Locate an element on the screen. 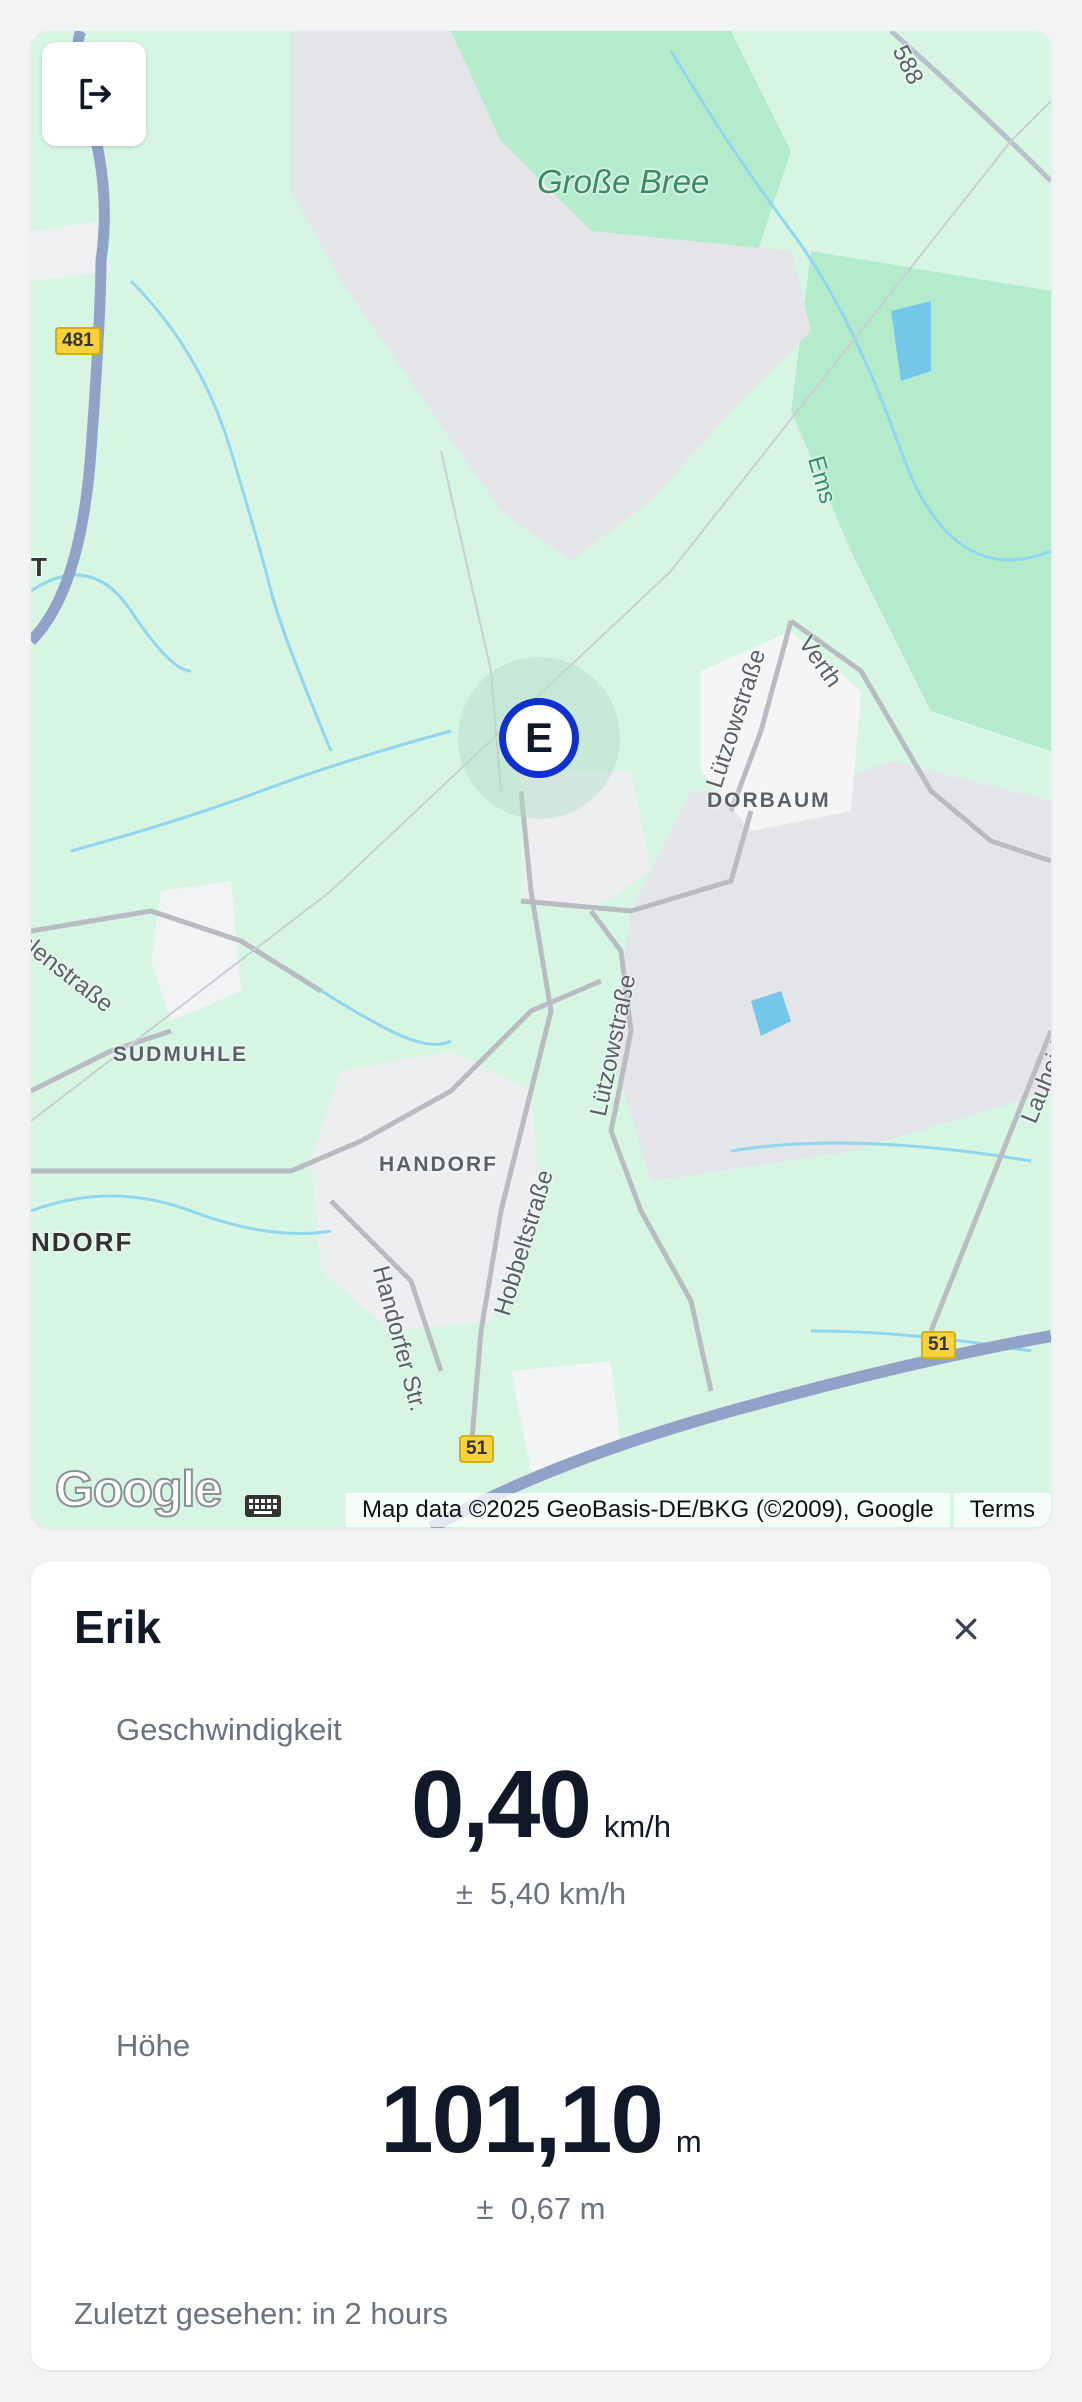  location-marker: E is located at coordinates (539, 738).